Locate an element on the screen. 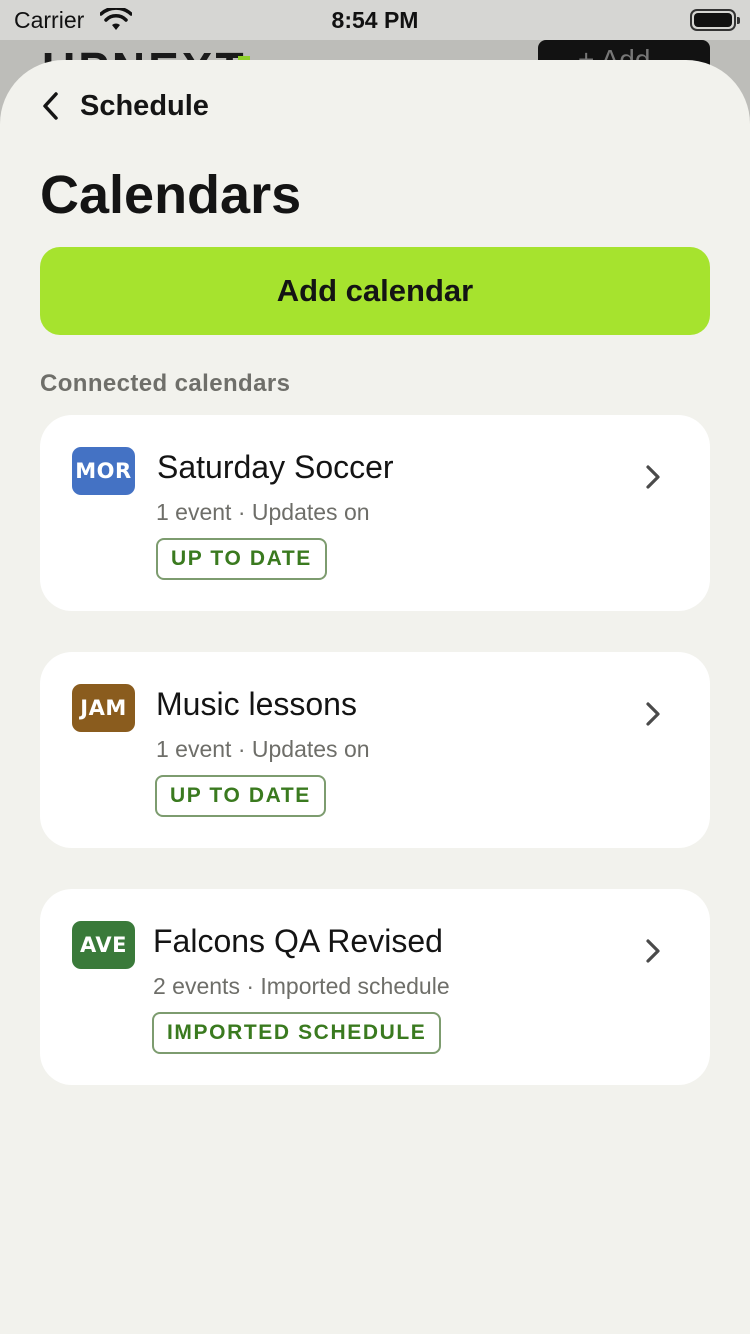 This screenshot has height=1334, width=750. back-button: Schedule is located at coordinates (123, 106).